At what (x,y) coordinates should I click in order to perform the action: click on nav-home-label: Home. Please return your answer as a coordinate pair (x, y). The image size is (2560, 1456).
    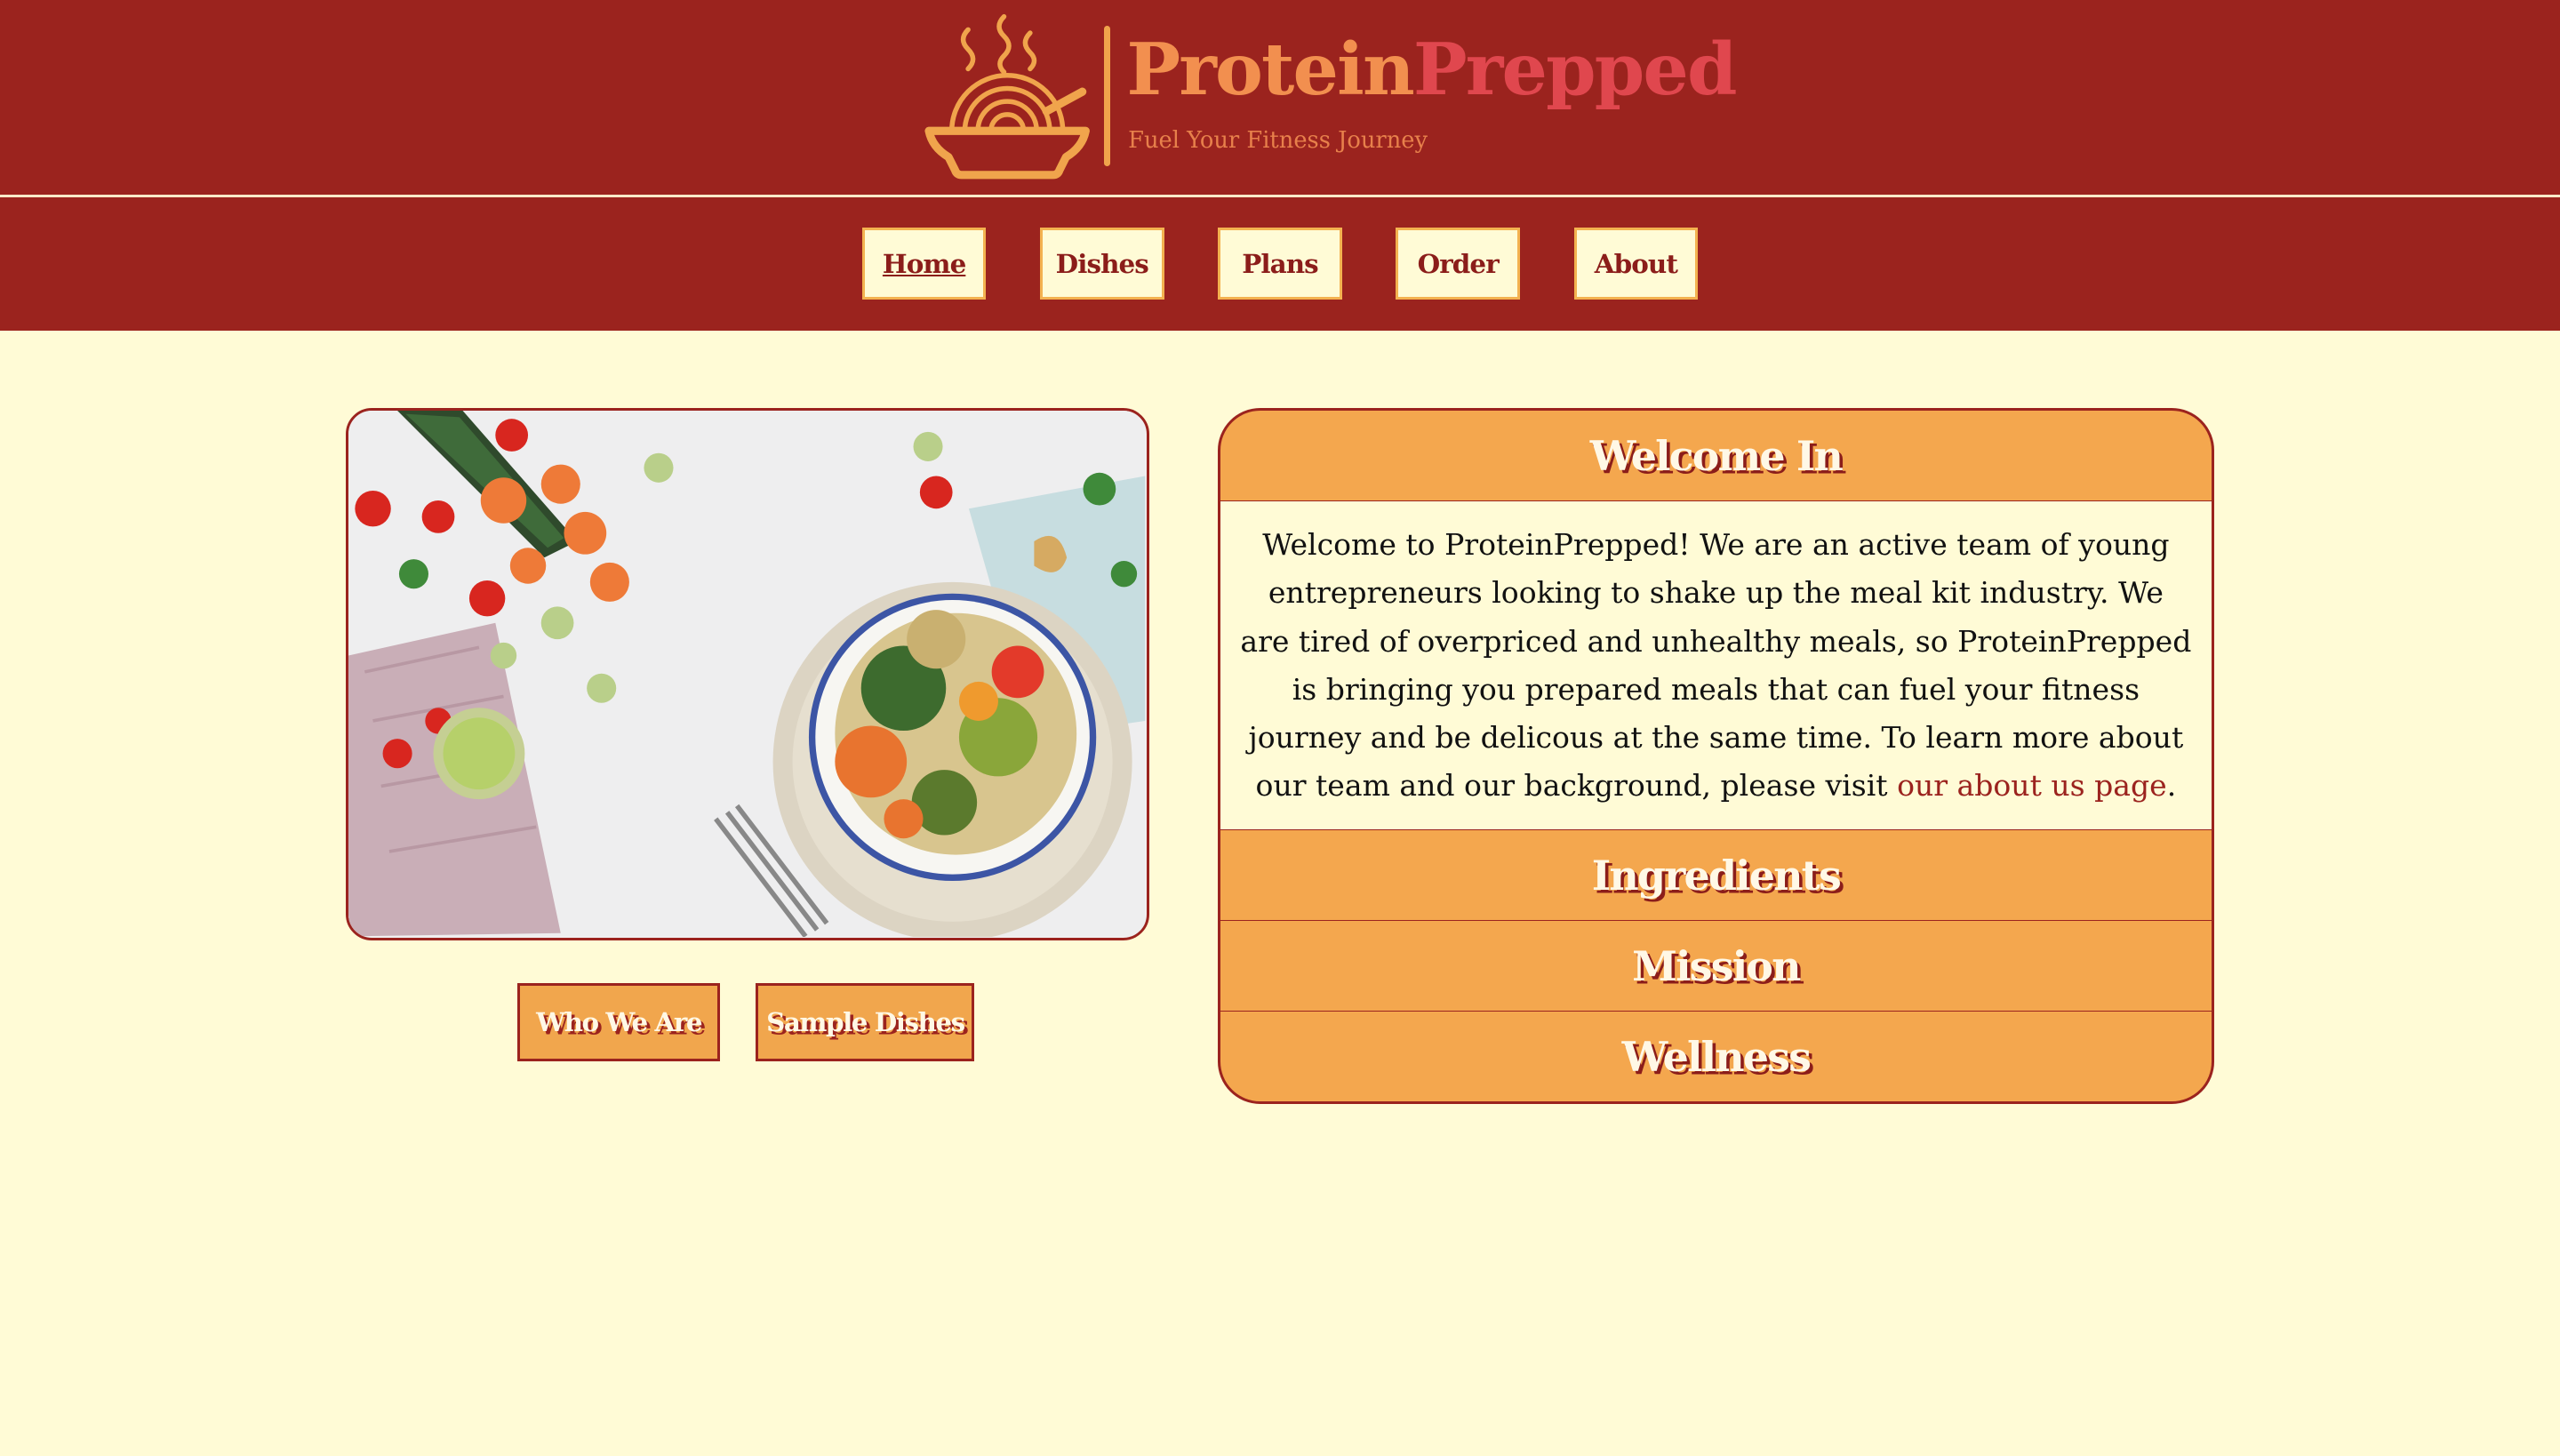
    Looking at the image, I should click on (924, 264).